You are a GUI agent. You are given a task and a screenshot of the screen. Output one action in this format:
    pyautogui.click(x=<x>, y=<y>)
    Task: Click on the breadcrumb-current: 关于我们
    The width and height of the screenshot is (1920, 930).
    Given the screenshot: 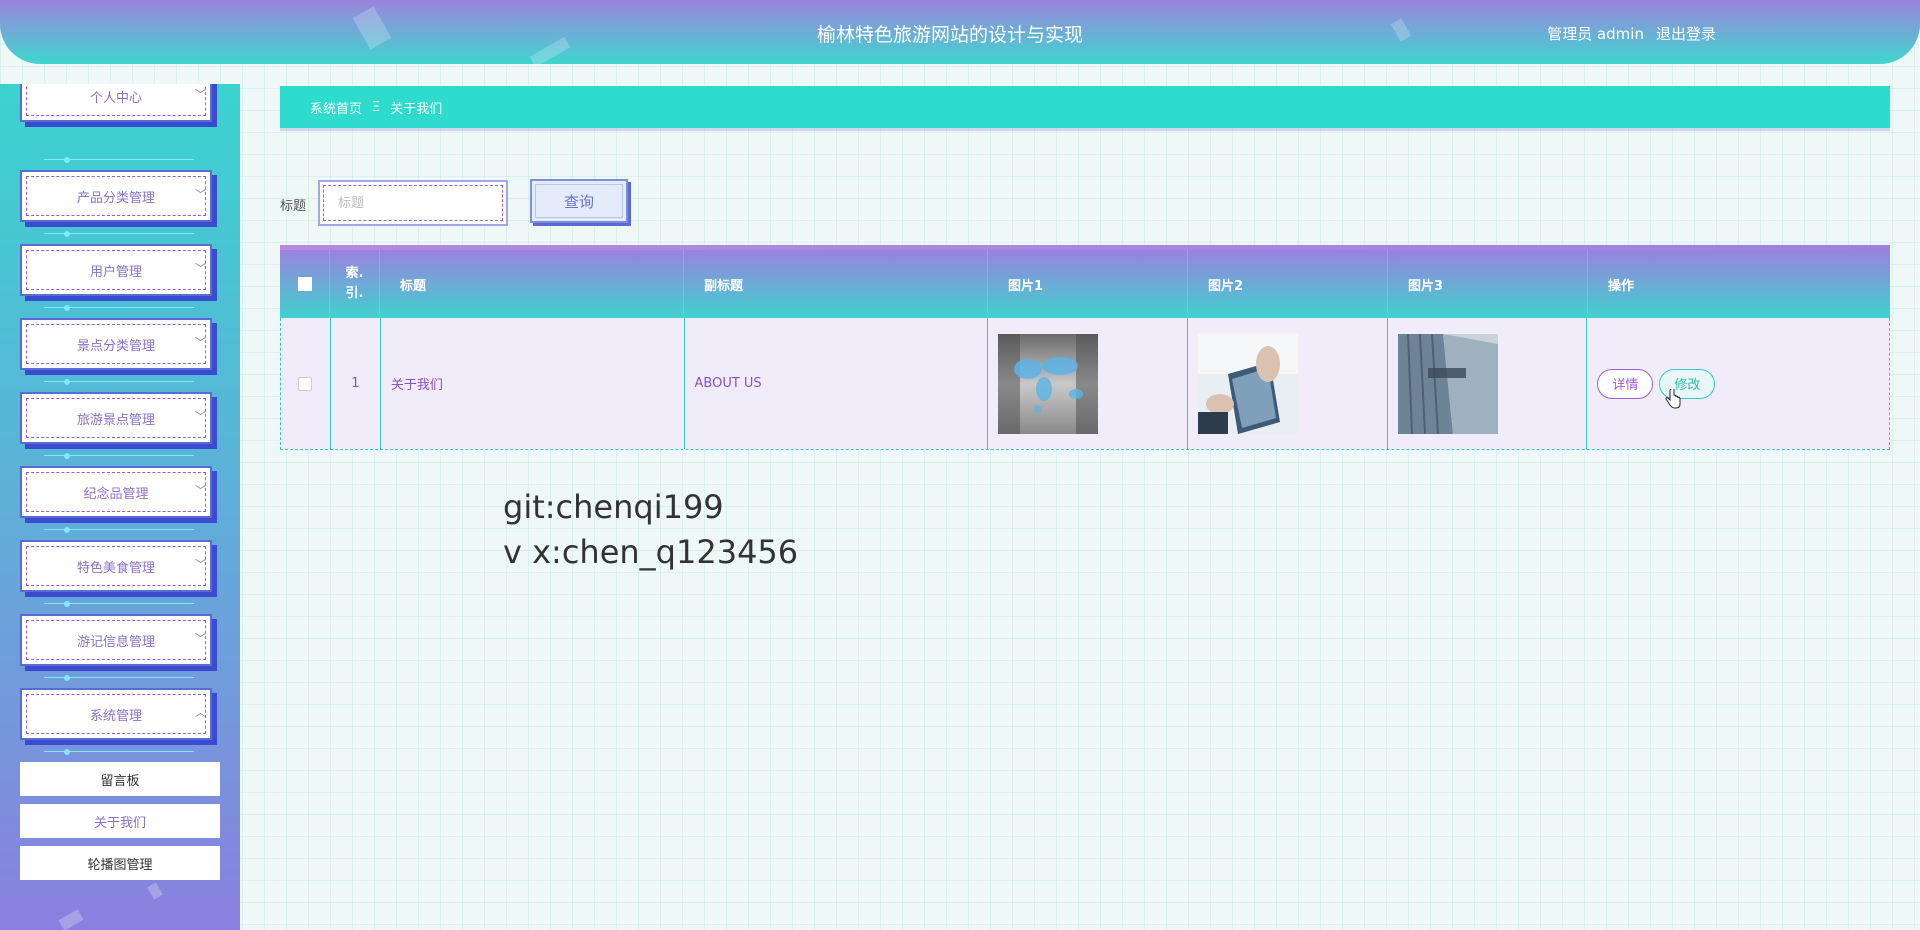 What is the action you would take?
    pyautogui.click(x=416, y=109)
    